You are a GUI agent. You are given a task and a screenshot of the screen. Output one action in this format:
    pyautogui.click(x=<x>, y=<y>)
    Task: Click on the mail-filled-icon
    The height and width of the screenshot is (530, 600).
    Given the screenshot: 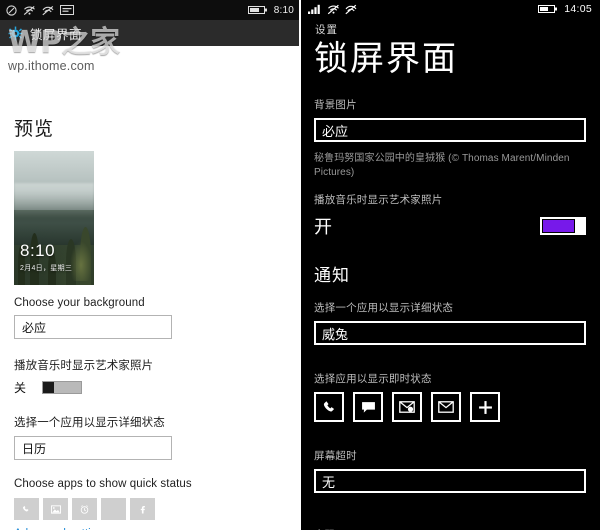 What is the action you would take?
    pyautogui.click(x=407, y=407)
    